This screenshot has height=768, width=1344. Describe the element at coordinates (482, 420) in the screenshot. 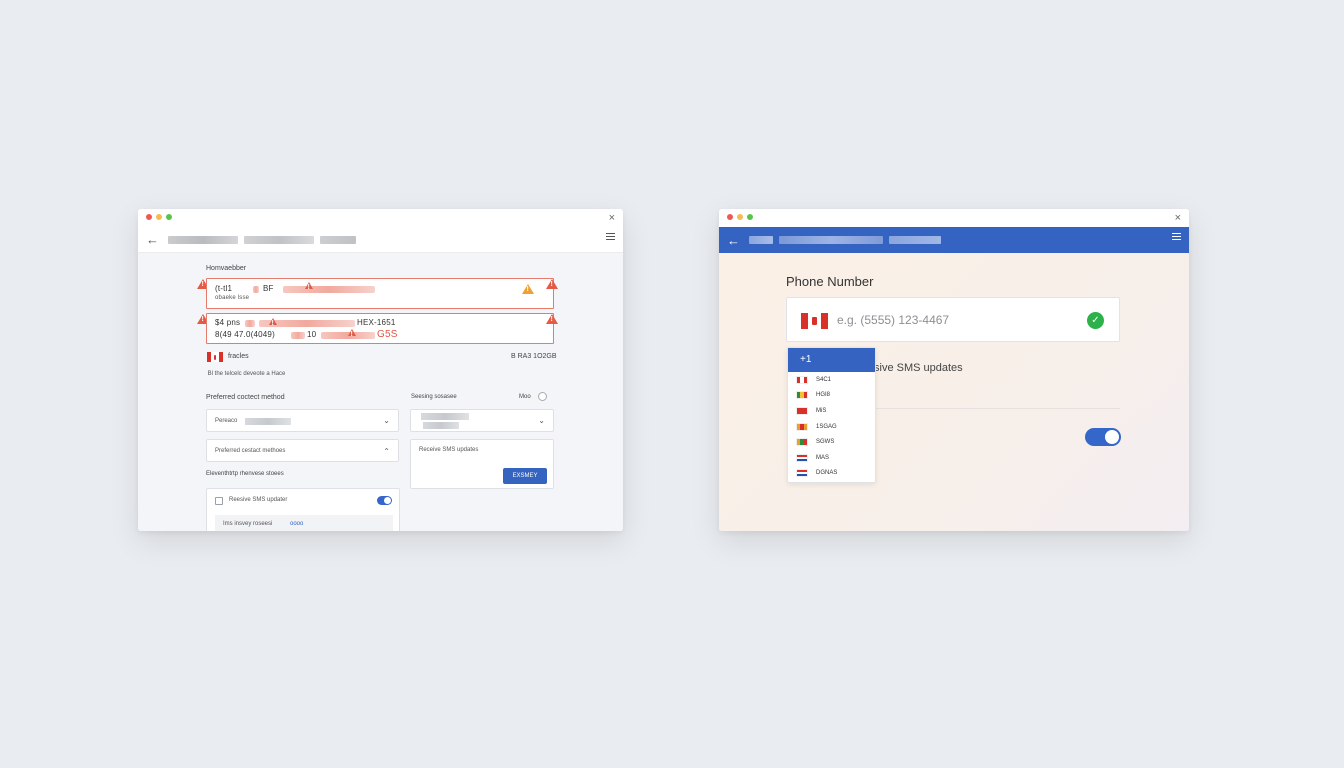

I see `sensing-select: ⌄` at that location.